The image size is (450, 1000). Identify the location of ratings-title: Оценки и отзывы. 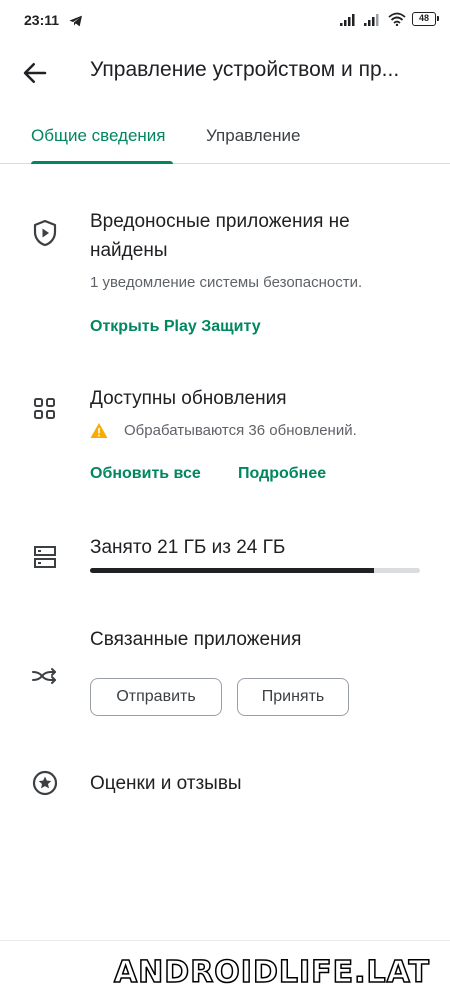
(166, 783).